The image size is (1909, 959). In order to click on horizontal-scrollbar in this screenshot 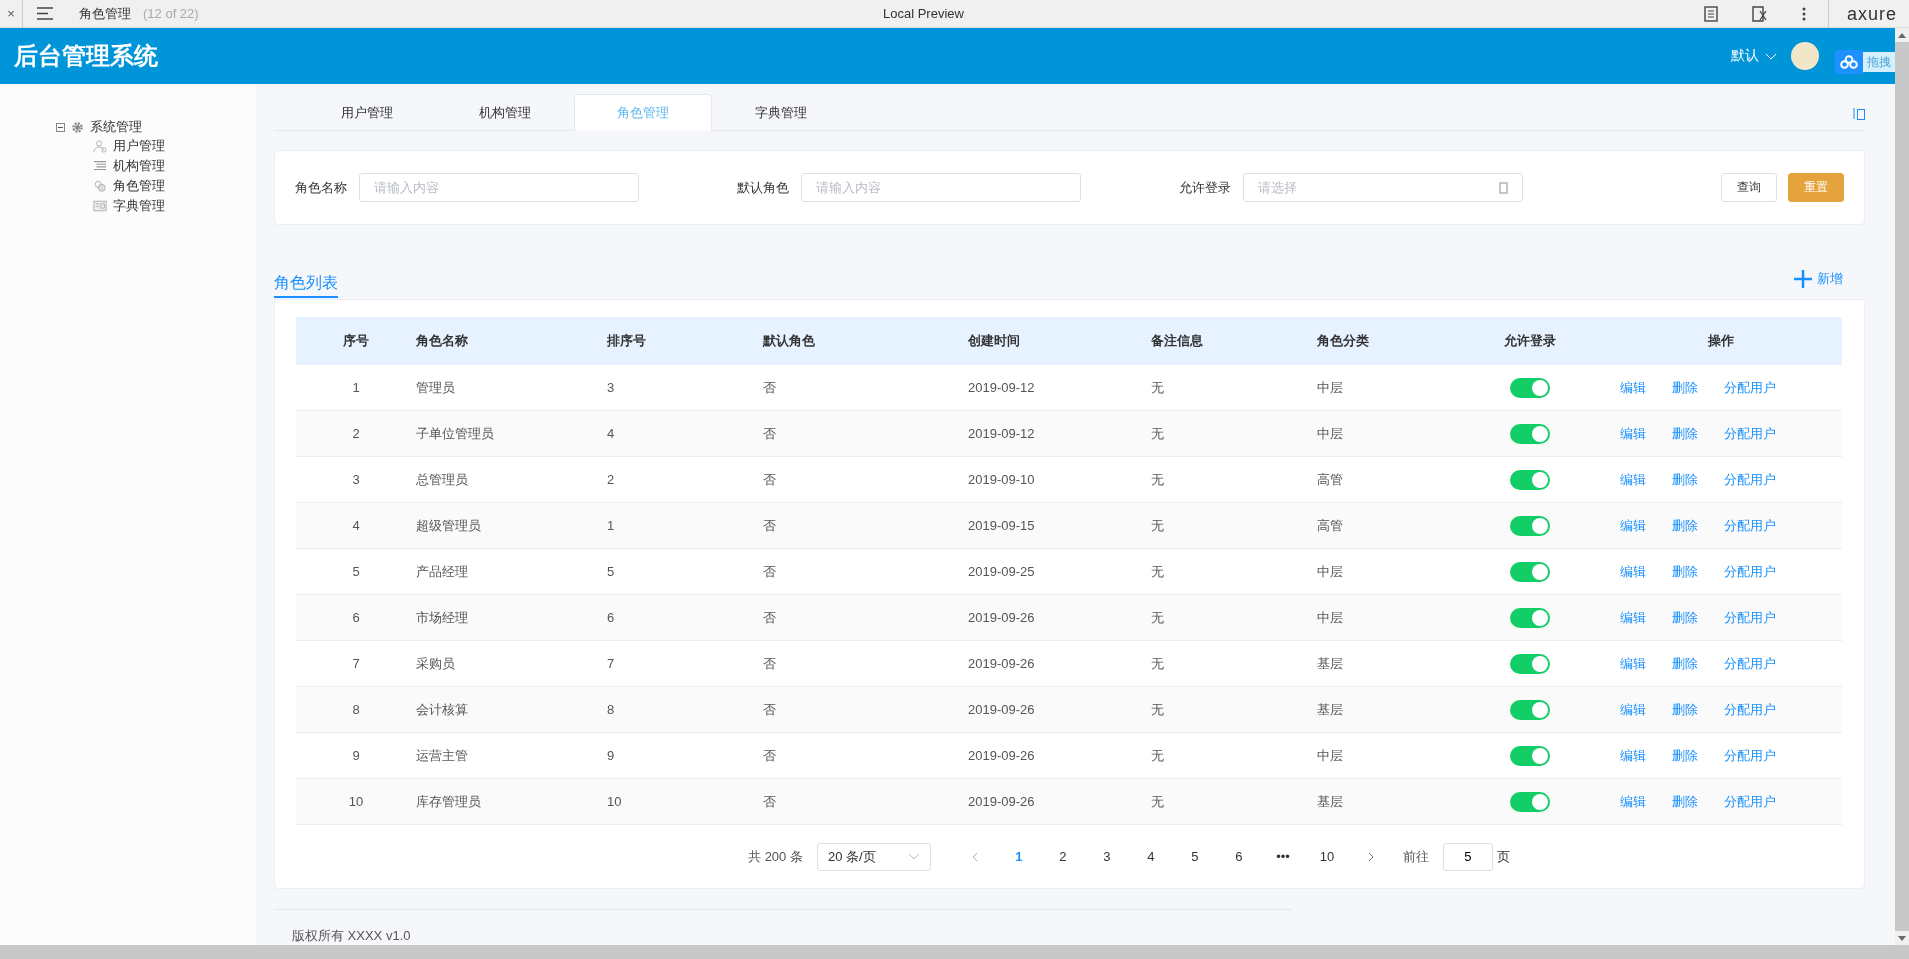, I will do `click(954, 952)`.